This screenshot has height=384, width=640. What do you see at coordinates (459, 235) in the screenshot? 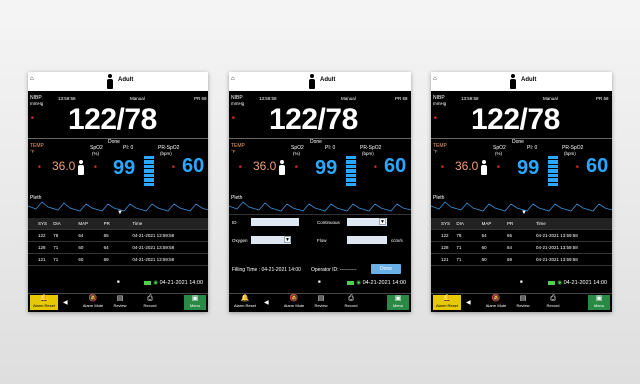
I see `cell-dia: 78` at bounding box center [459, 235].